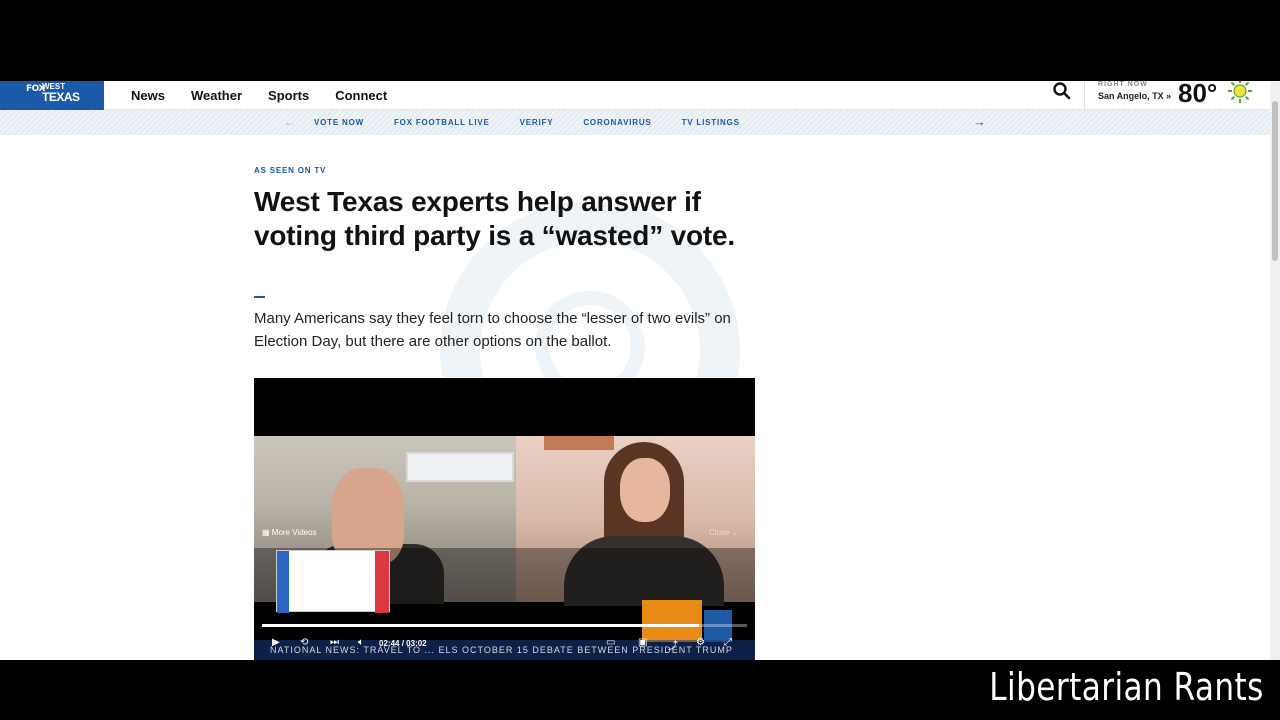  I want to click on logo-texas: TEXAS, so click(61, 97).